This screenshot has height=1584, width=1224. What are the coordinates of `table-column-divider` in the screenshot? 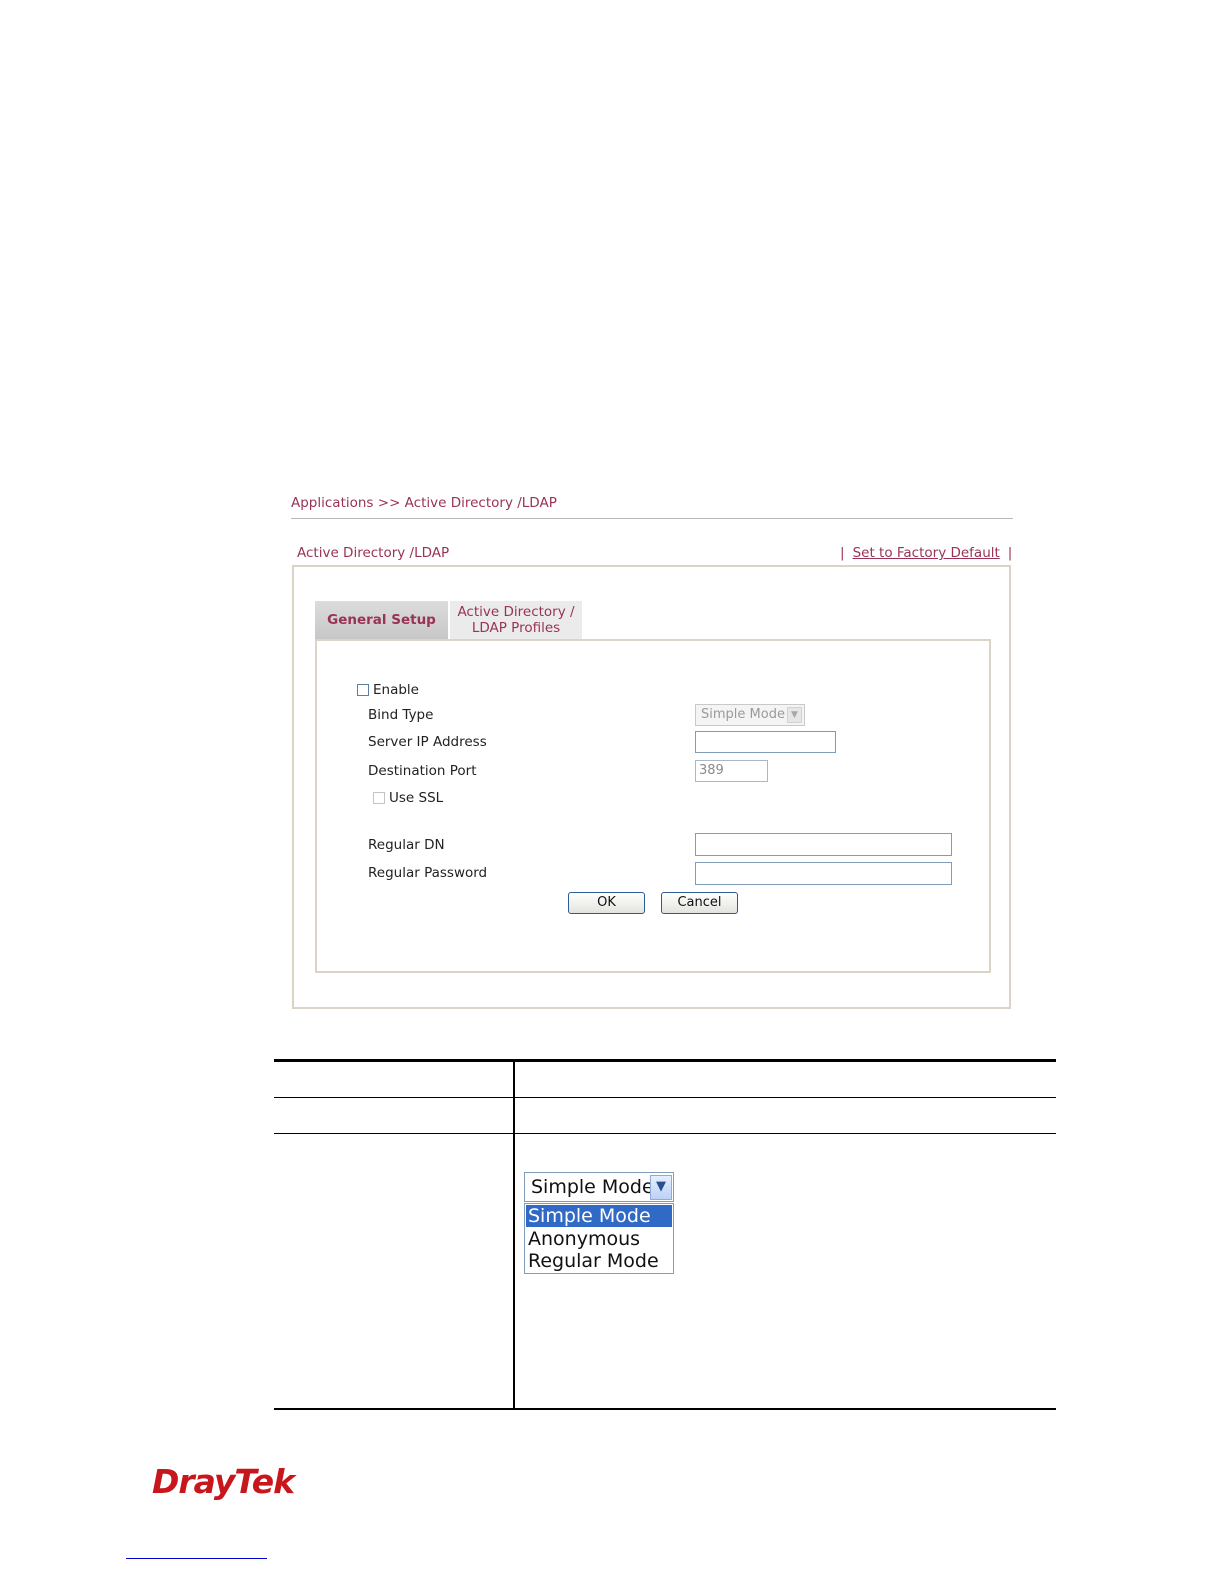 It's located at (514, 1235).